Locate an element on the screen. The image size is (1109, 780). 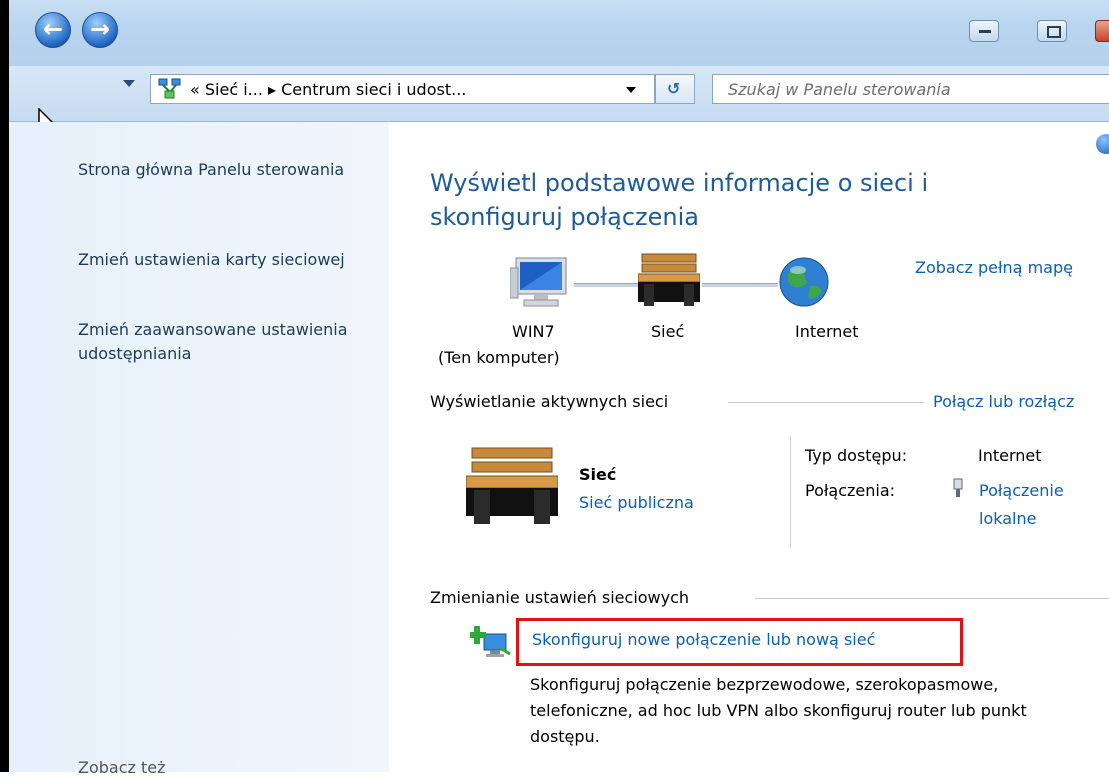
window-left-border is located at coordinates (4, 386).